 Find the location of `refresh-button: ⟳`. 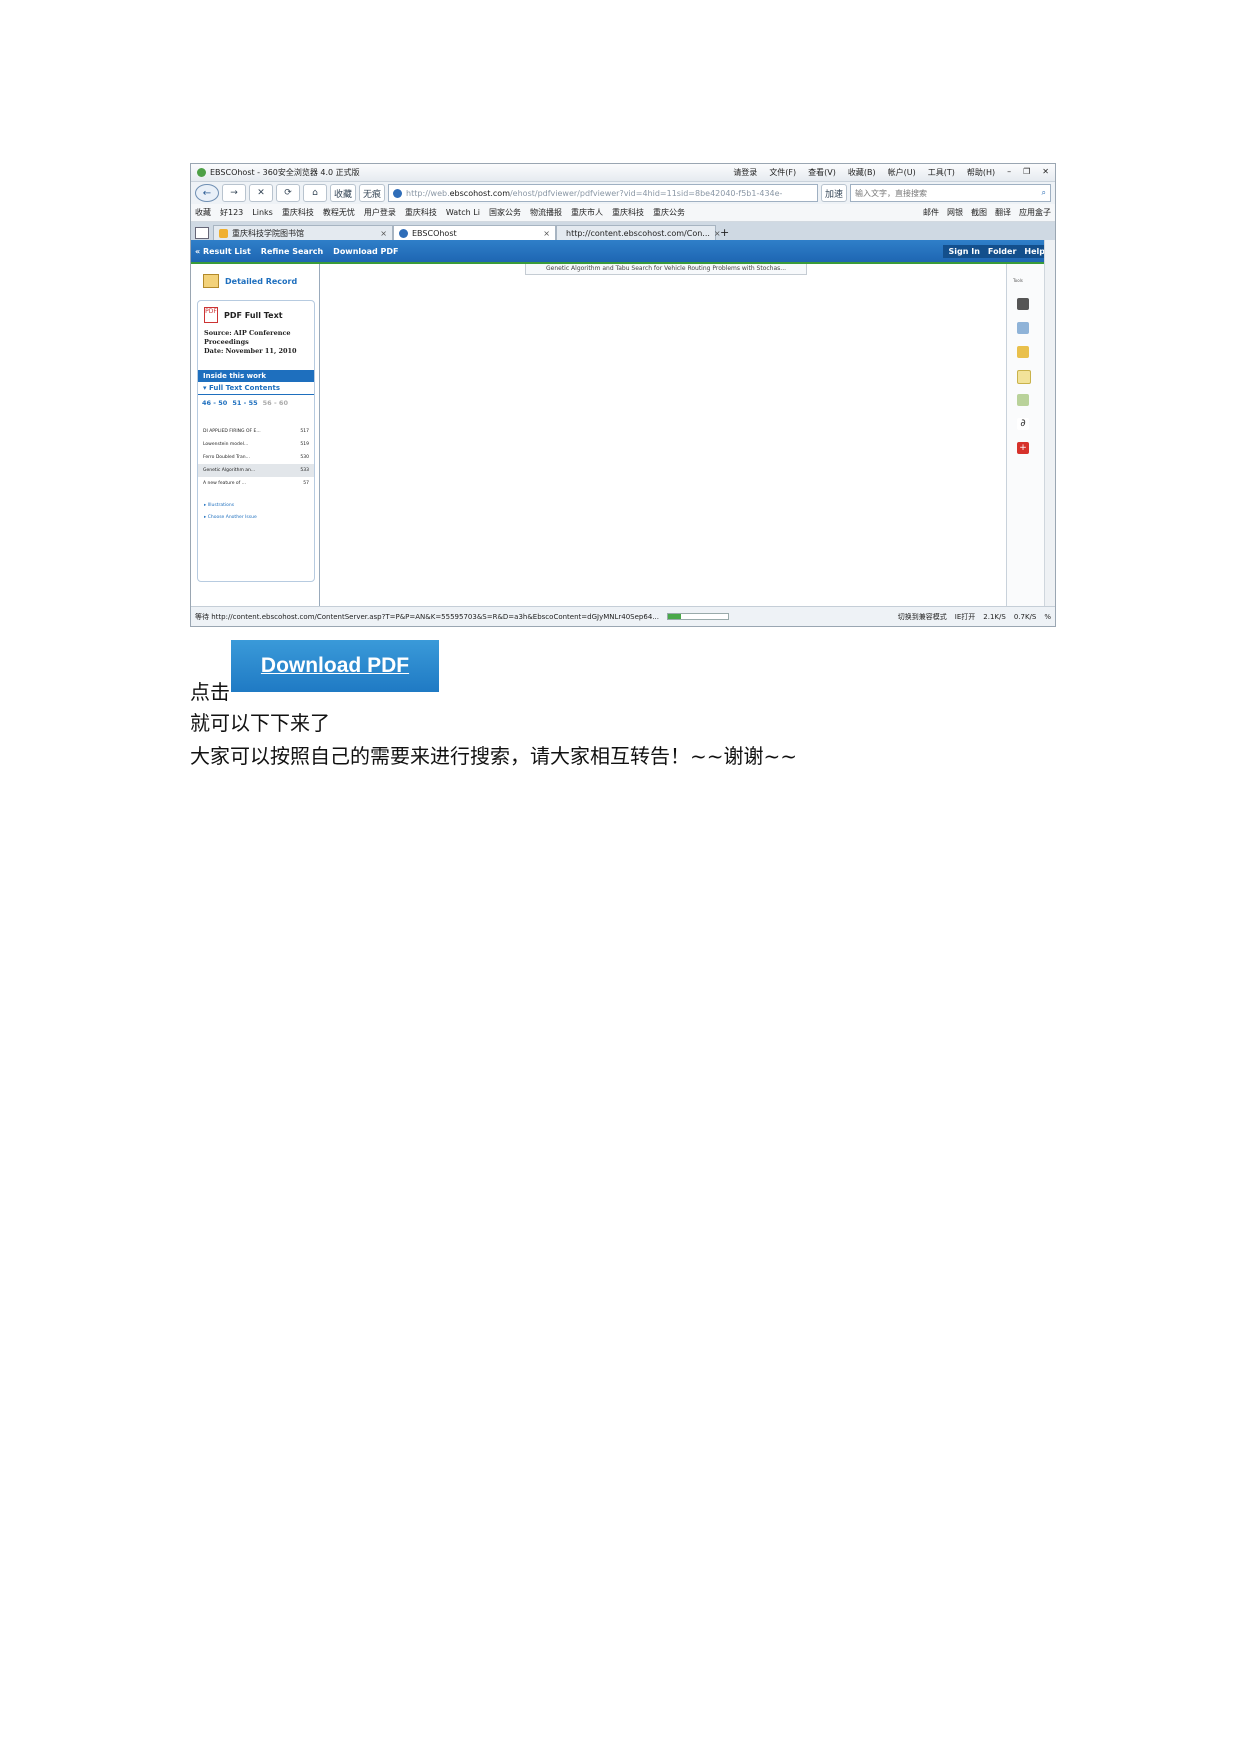

refresh-button: ⟳ is located at coordinates (288, 193).